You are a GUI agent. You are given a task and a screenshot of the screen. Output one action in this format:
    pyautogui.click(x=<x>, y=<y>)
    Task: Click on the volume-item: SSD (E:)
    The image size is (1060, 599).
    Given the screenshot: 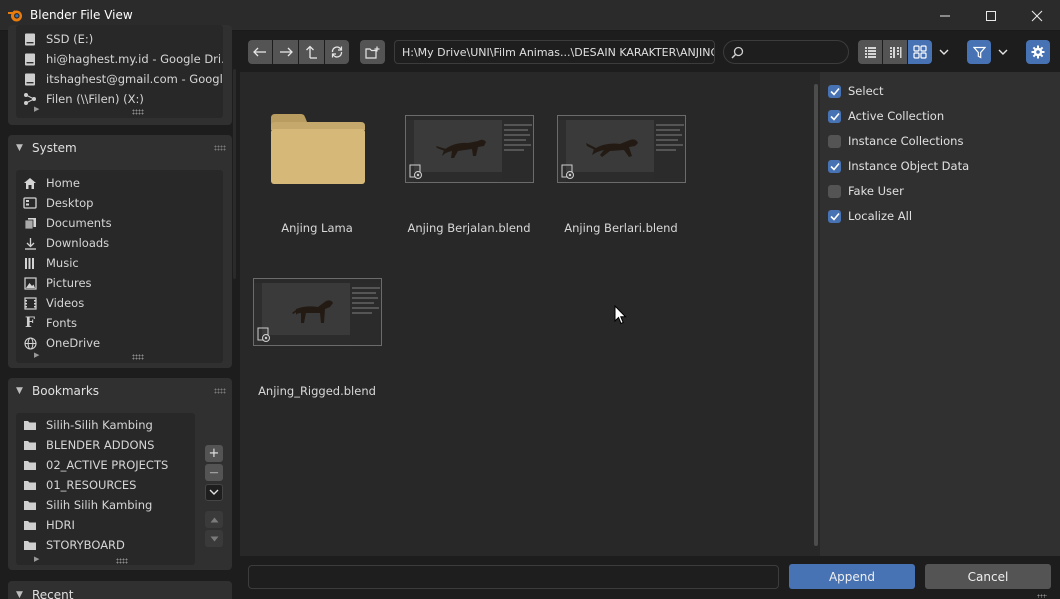 What is the action you would take?
    pyautogui.click(x=119, y=39)
    